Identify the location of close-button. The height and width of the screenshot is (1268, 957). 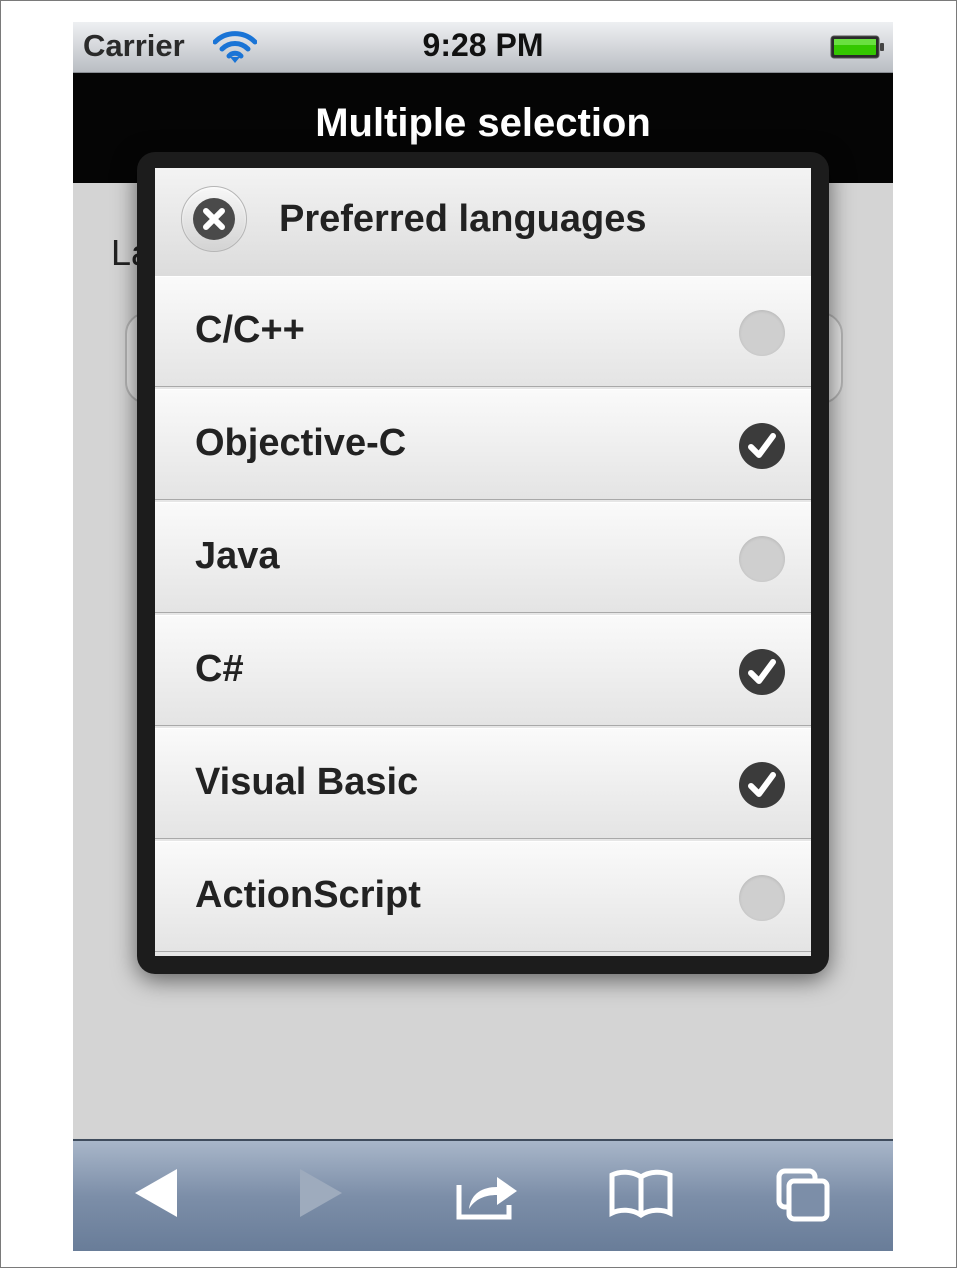
(214, 219).